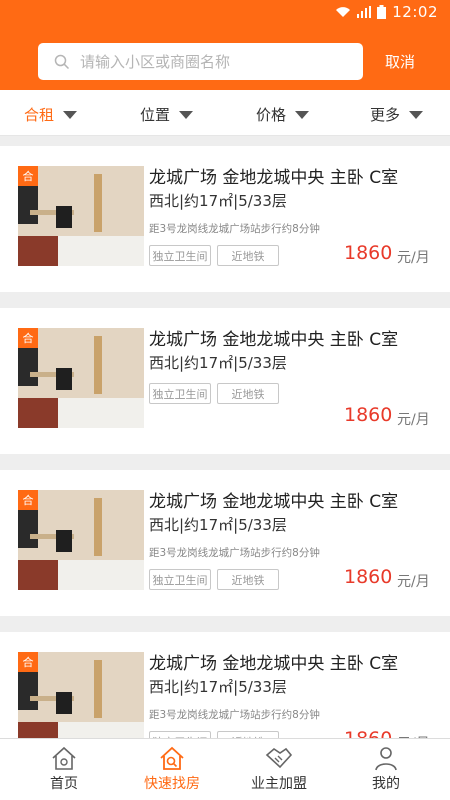 The height and width of the screenshot is (800, 450). I want to click on tab-quick-search: 快速找房, so click(172, 768).